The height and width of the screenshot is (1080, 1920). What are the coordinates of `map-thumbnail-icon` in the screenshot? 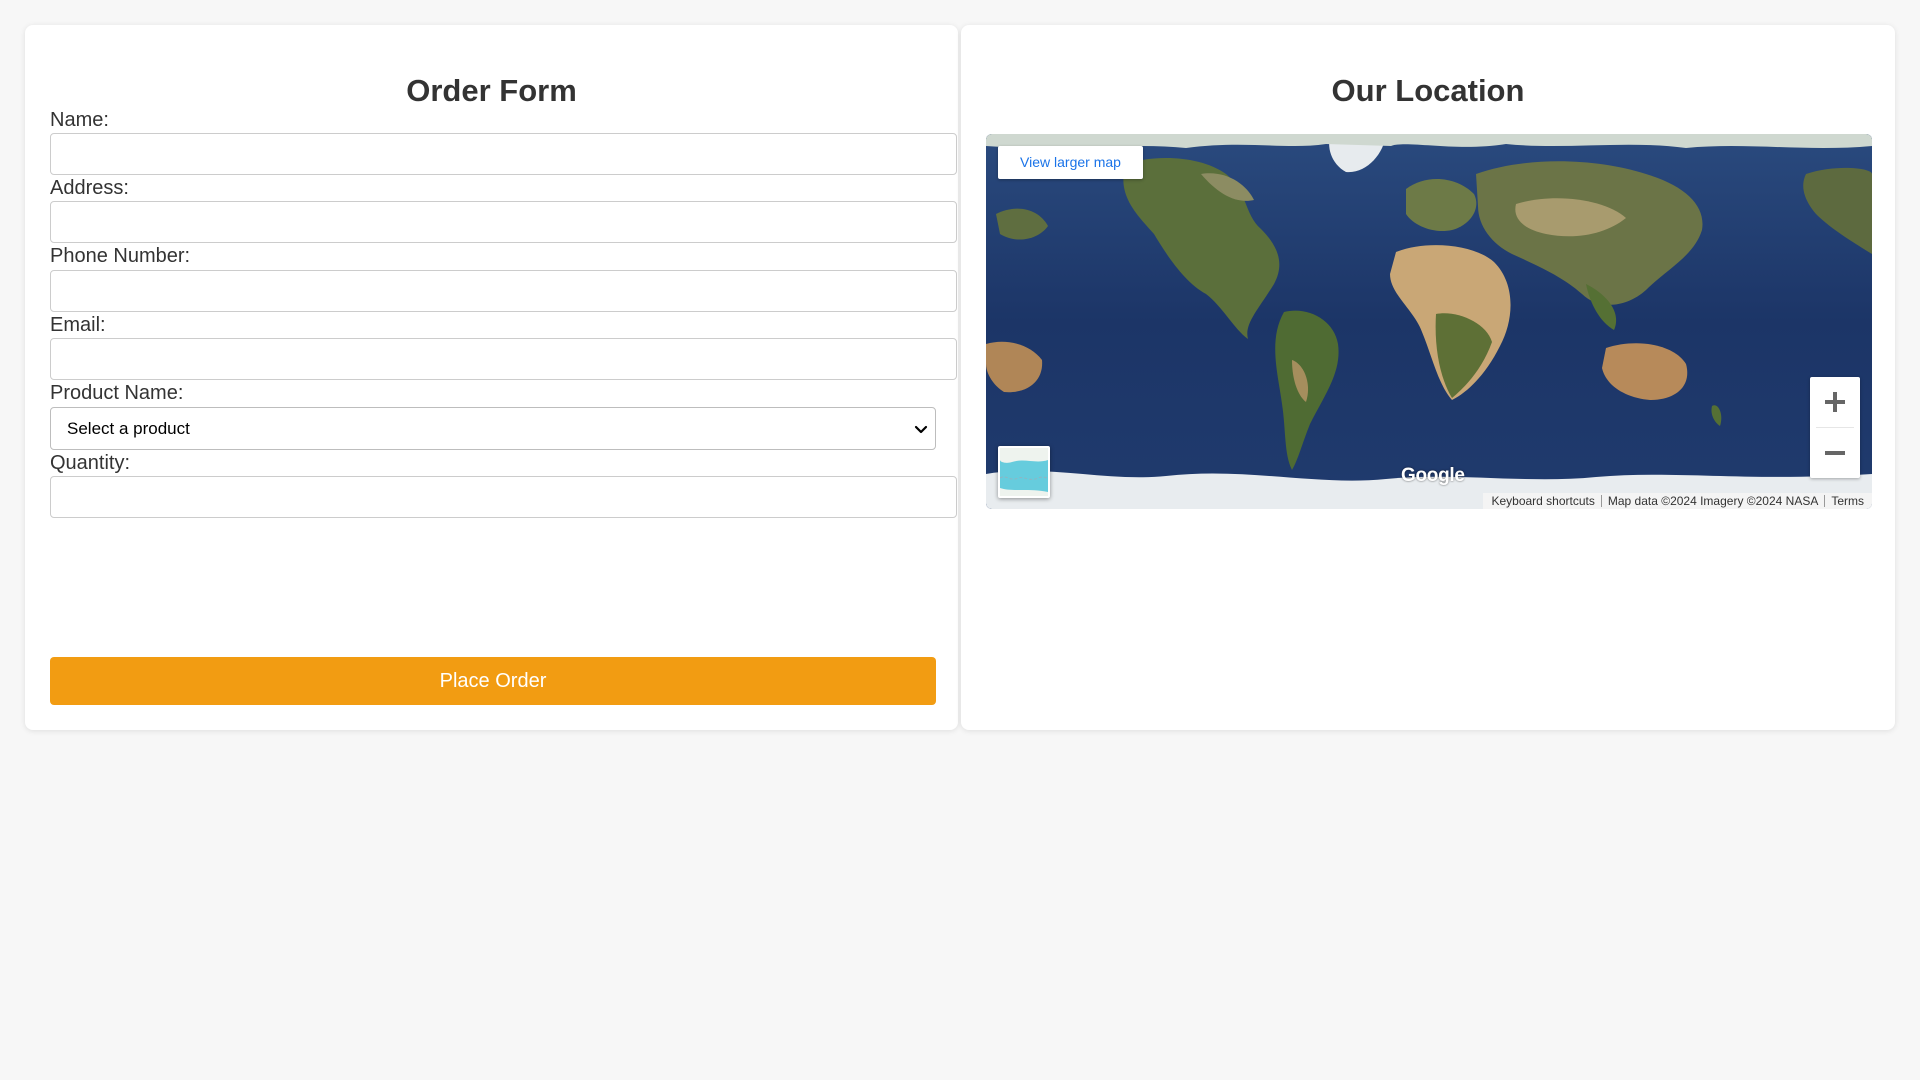 It's located at (1024, 472).